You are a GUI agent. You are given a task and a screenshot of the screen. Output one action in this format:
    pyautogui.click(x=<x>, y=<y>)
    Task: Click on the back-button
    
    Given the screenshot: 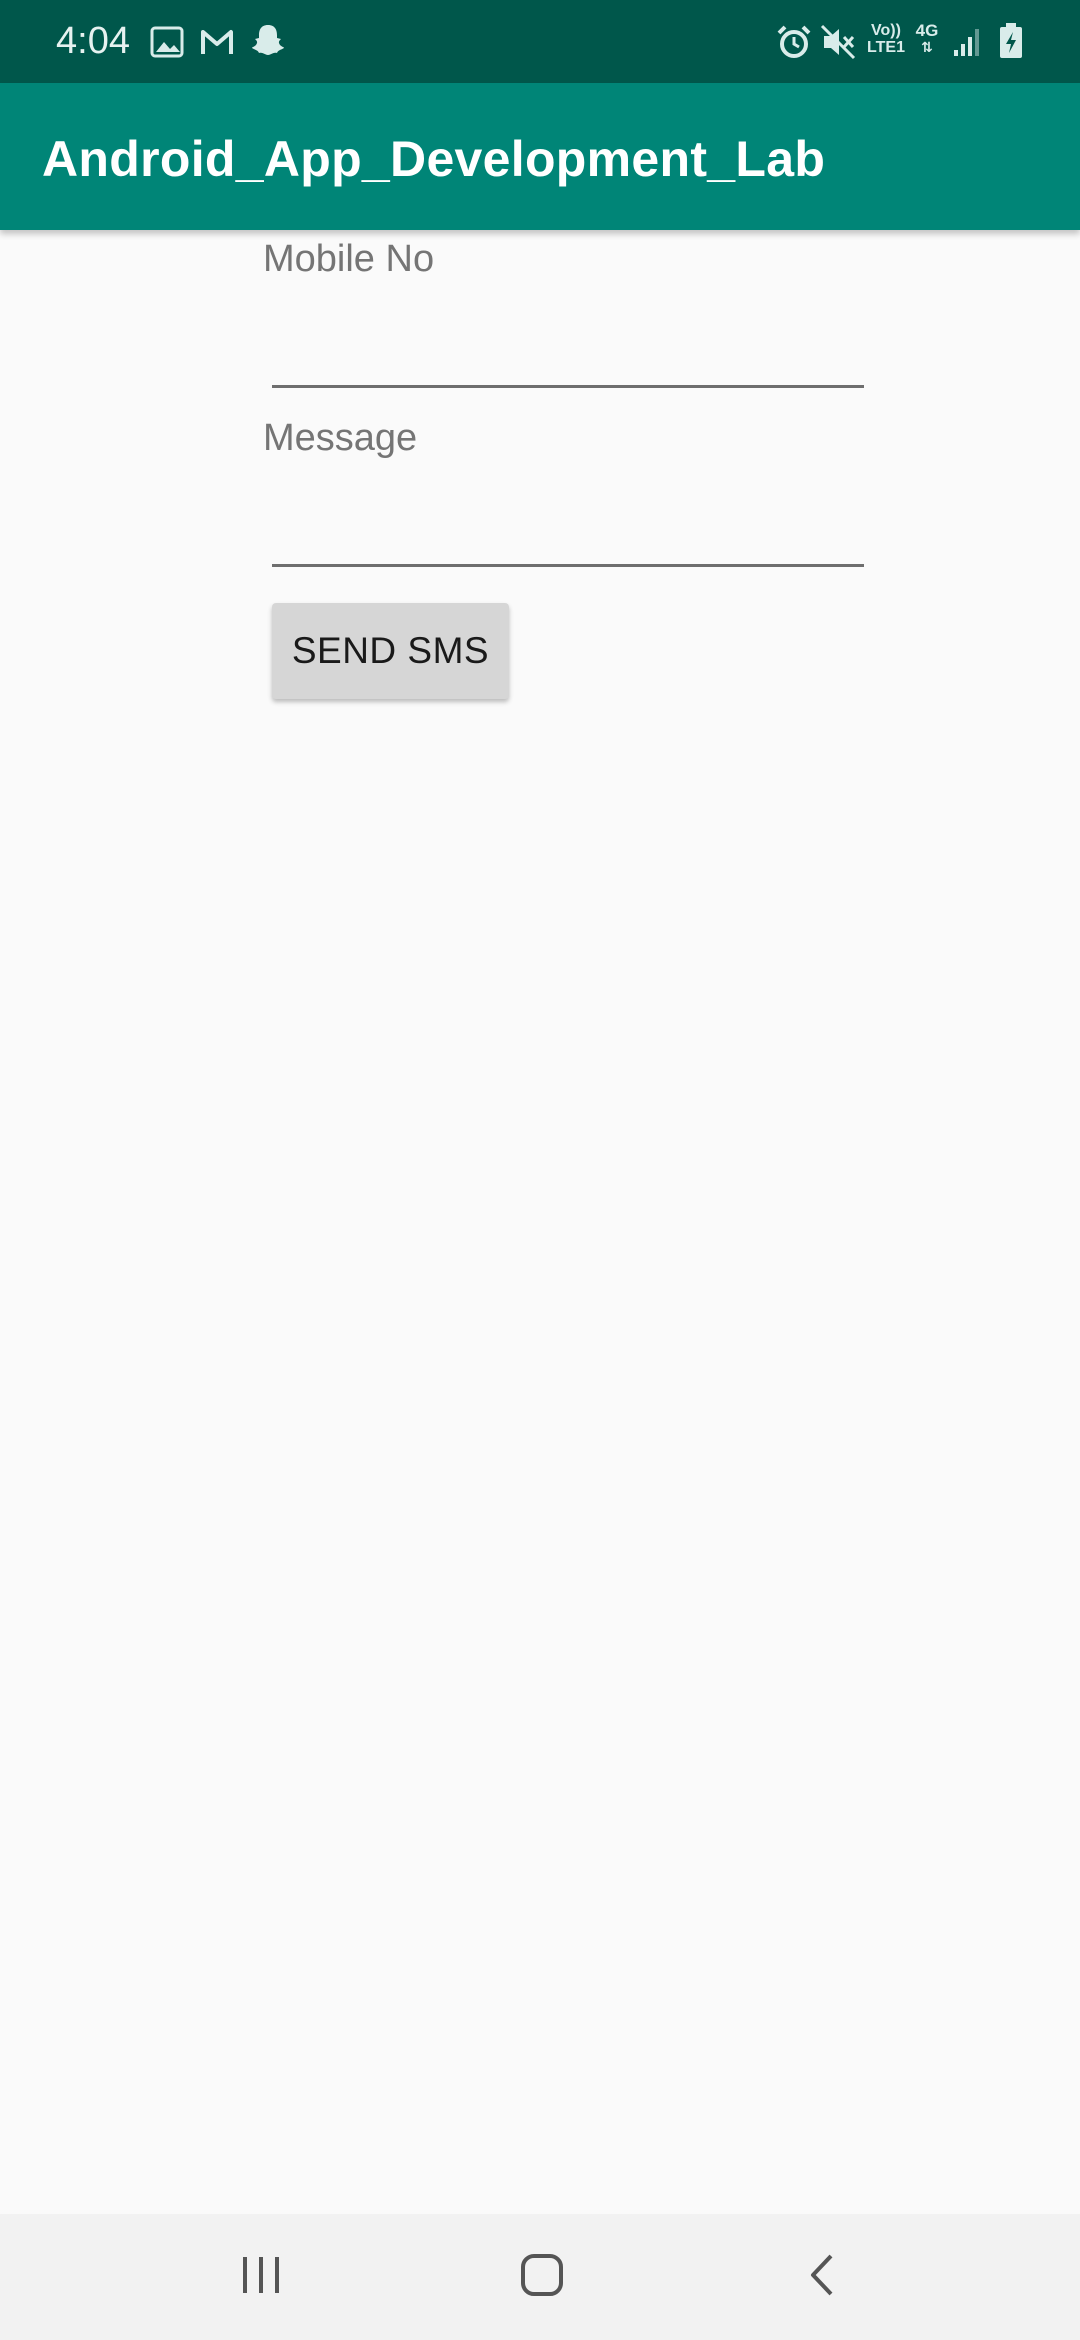 What is the action you would take?
    pyautogui.click(x=822, y=2277)
    